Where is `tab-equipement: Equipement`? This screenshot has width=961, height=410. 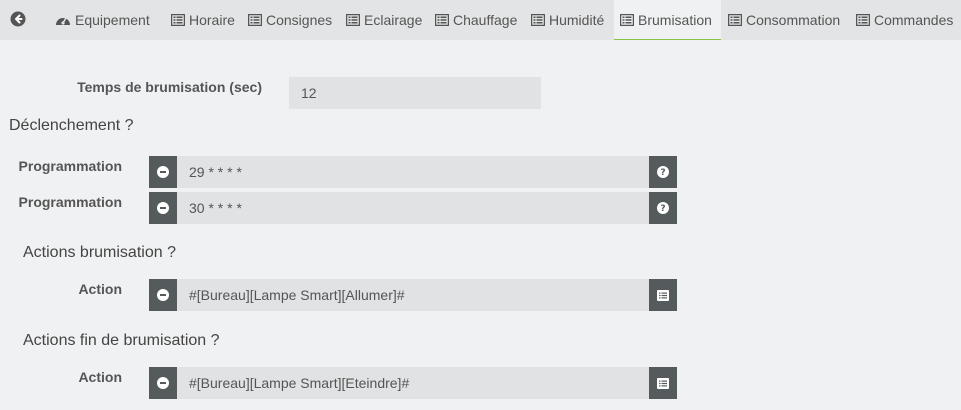 tab-equipement: Equipement is located at coordinates (102, 20).